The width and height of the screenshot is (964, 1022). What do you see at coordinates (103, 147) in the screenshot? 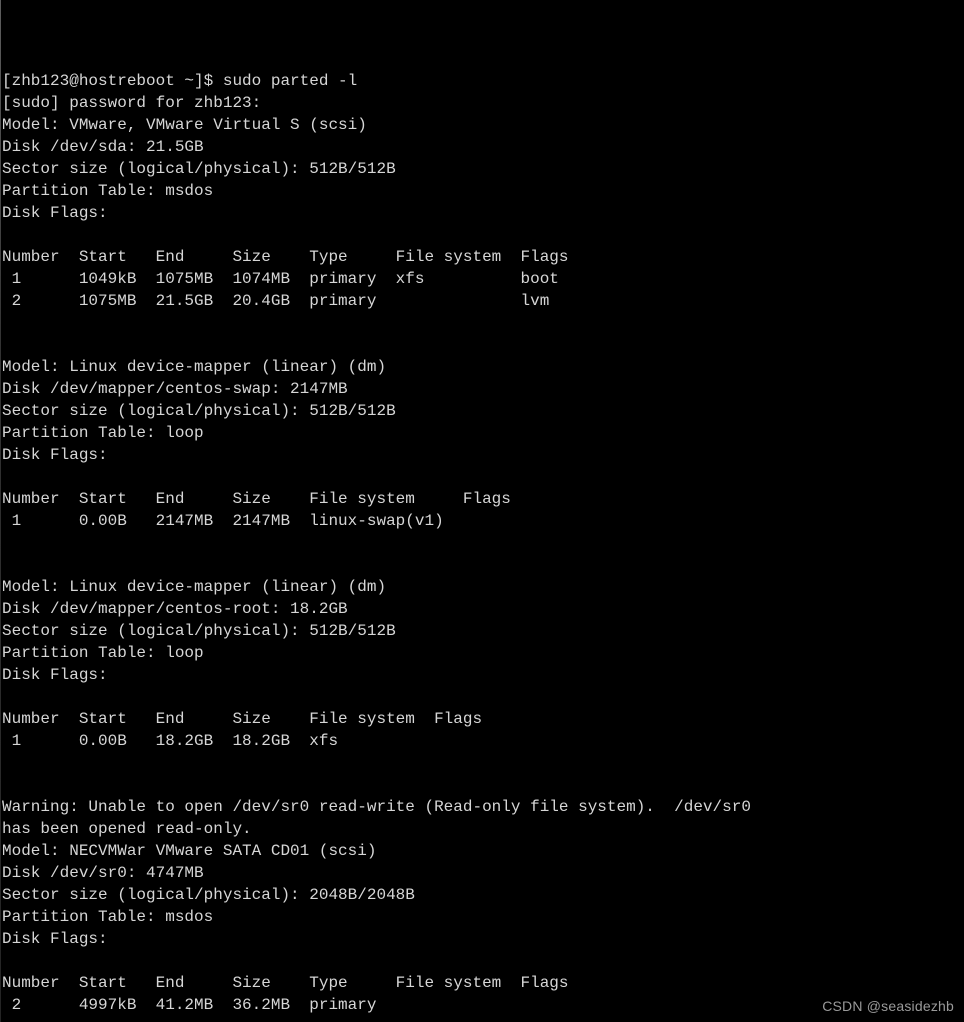
I see `terminal-line: Disk /dev/sda: 21.5GB` at bounding box center [103, 147].